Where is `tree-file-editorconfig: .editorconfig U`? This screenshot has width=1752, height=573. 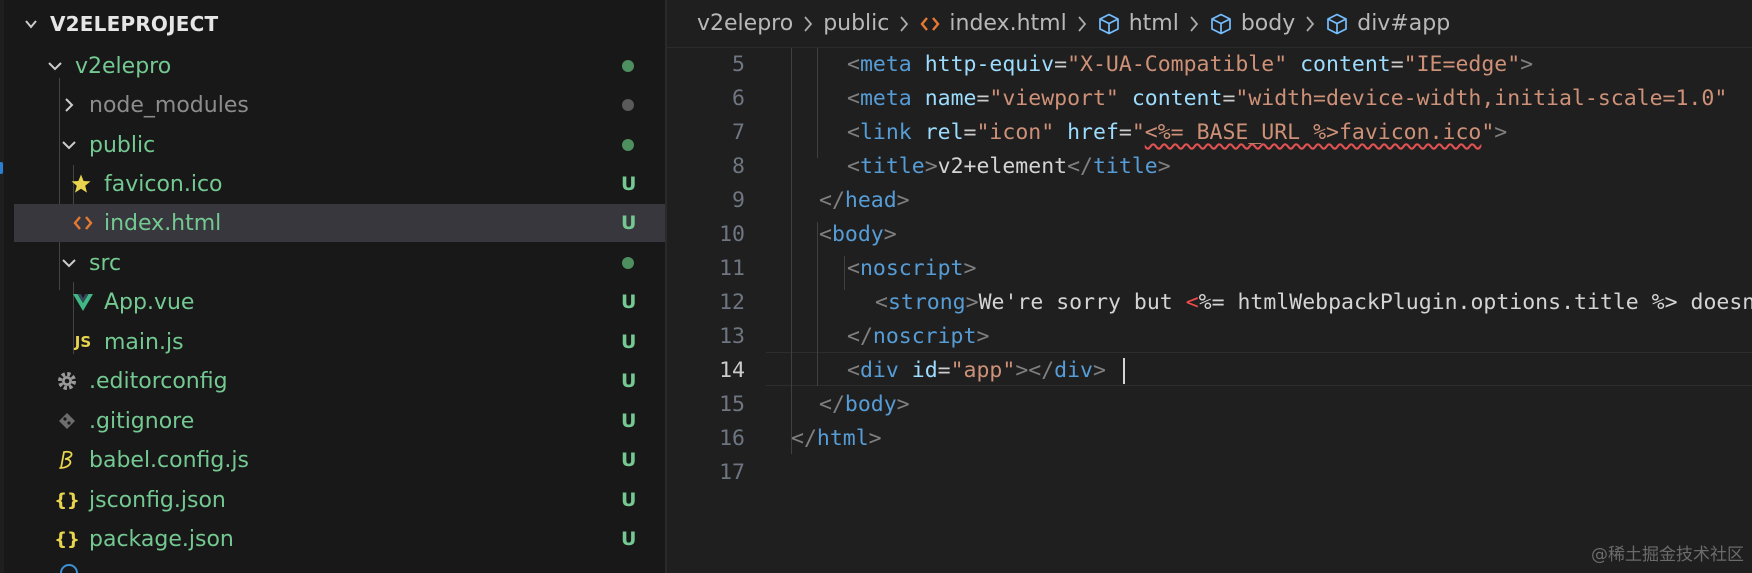
tree-file-editorconfig: .editorconfig U is located at coordinates (340, 381).